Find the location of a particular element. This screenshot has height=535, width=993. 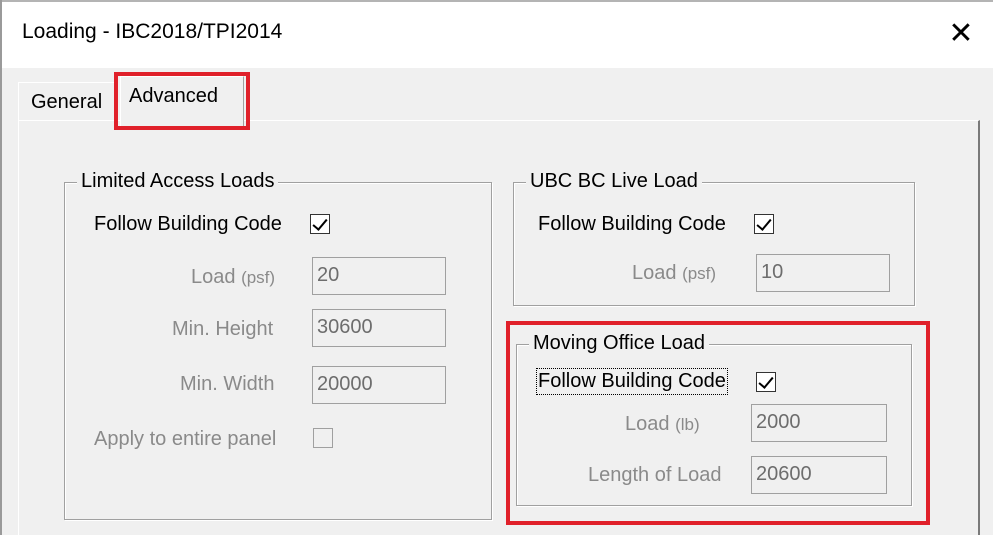

limited-access-min-height-field: 30600 is located at coordinates (379, 328).